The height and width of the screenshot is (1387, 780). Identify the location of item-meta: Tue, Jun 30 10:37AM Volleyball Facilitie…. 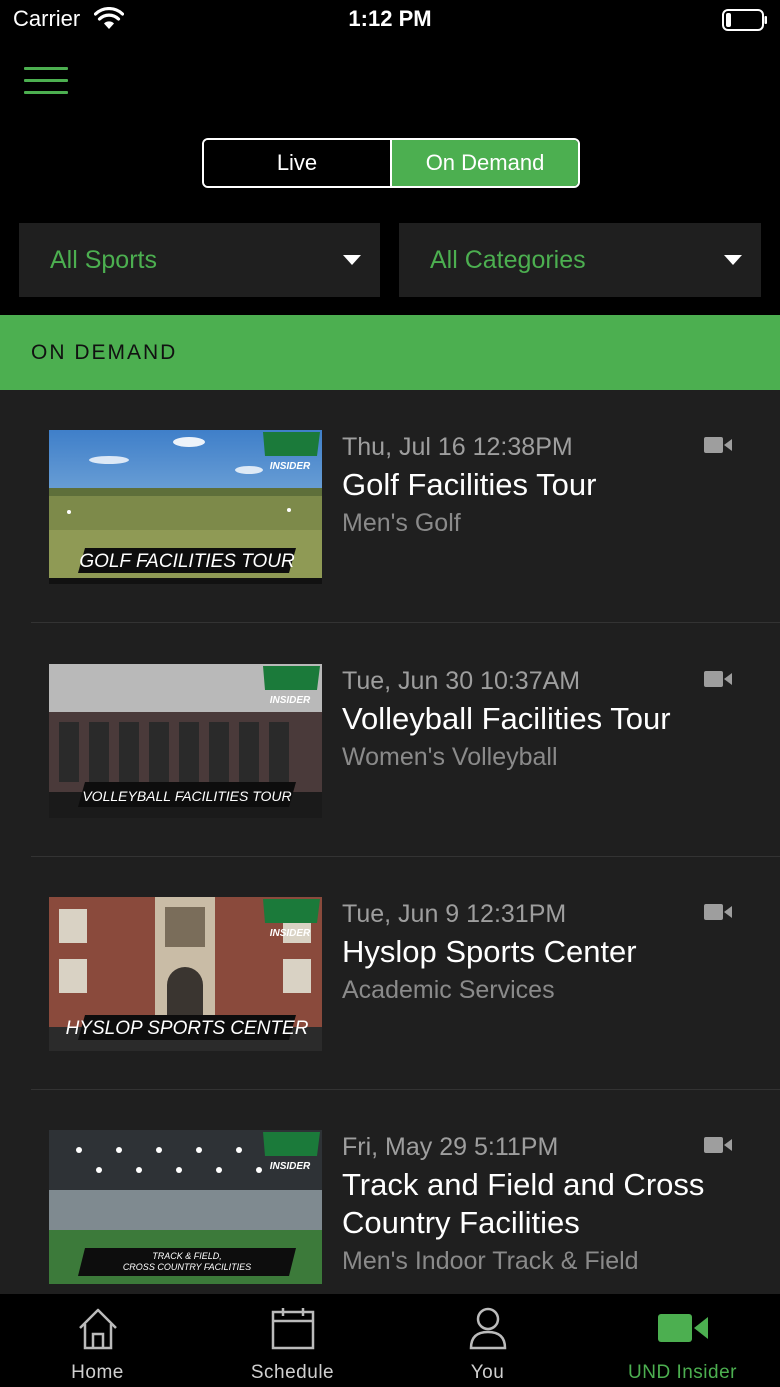
(527, 719).